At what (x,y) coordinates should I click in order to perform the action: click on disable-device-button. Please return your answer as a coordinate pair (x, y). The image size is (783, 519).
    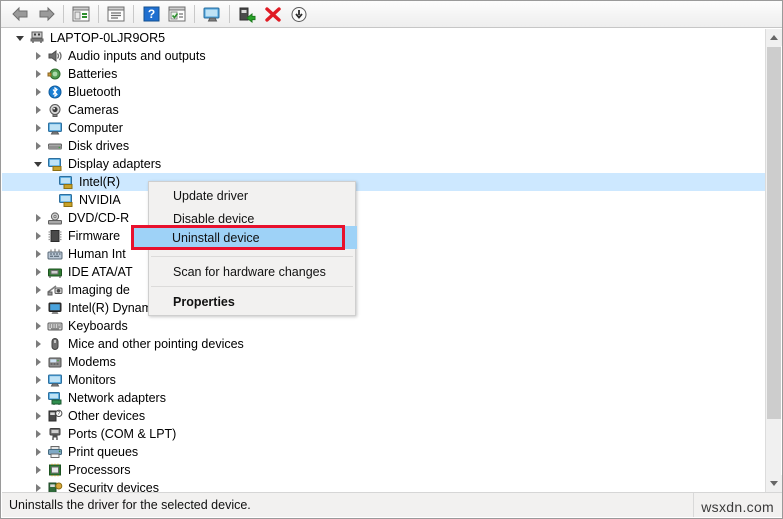
    Looking at the image, I should click on (299, 14).